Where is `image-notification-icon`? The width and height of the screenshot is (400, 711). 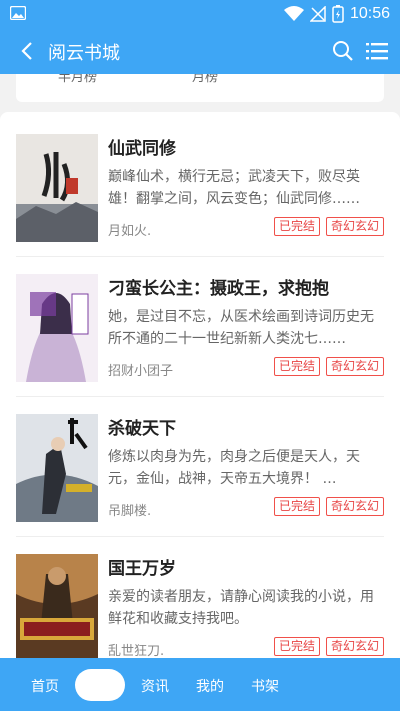
image-notification-icon is located at coordinates (18, 13).